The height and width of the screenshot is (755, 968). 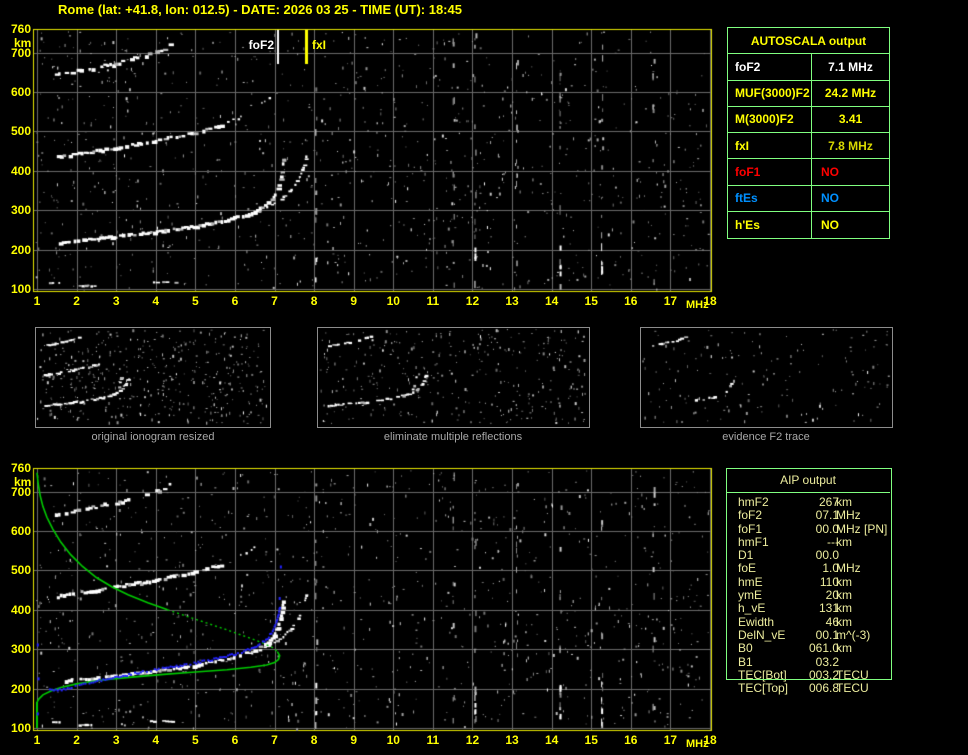 What do you see at coordinates (393, 301) in the screenshot?
I see `top-plot-x-tick-label: 10` at bounding box center [393, 301].